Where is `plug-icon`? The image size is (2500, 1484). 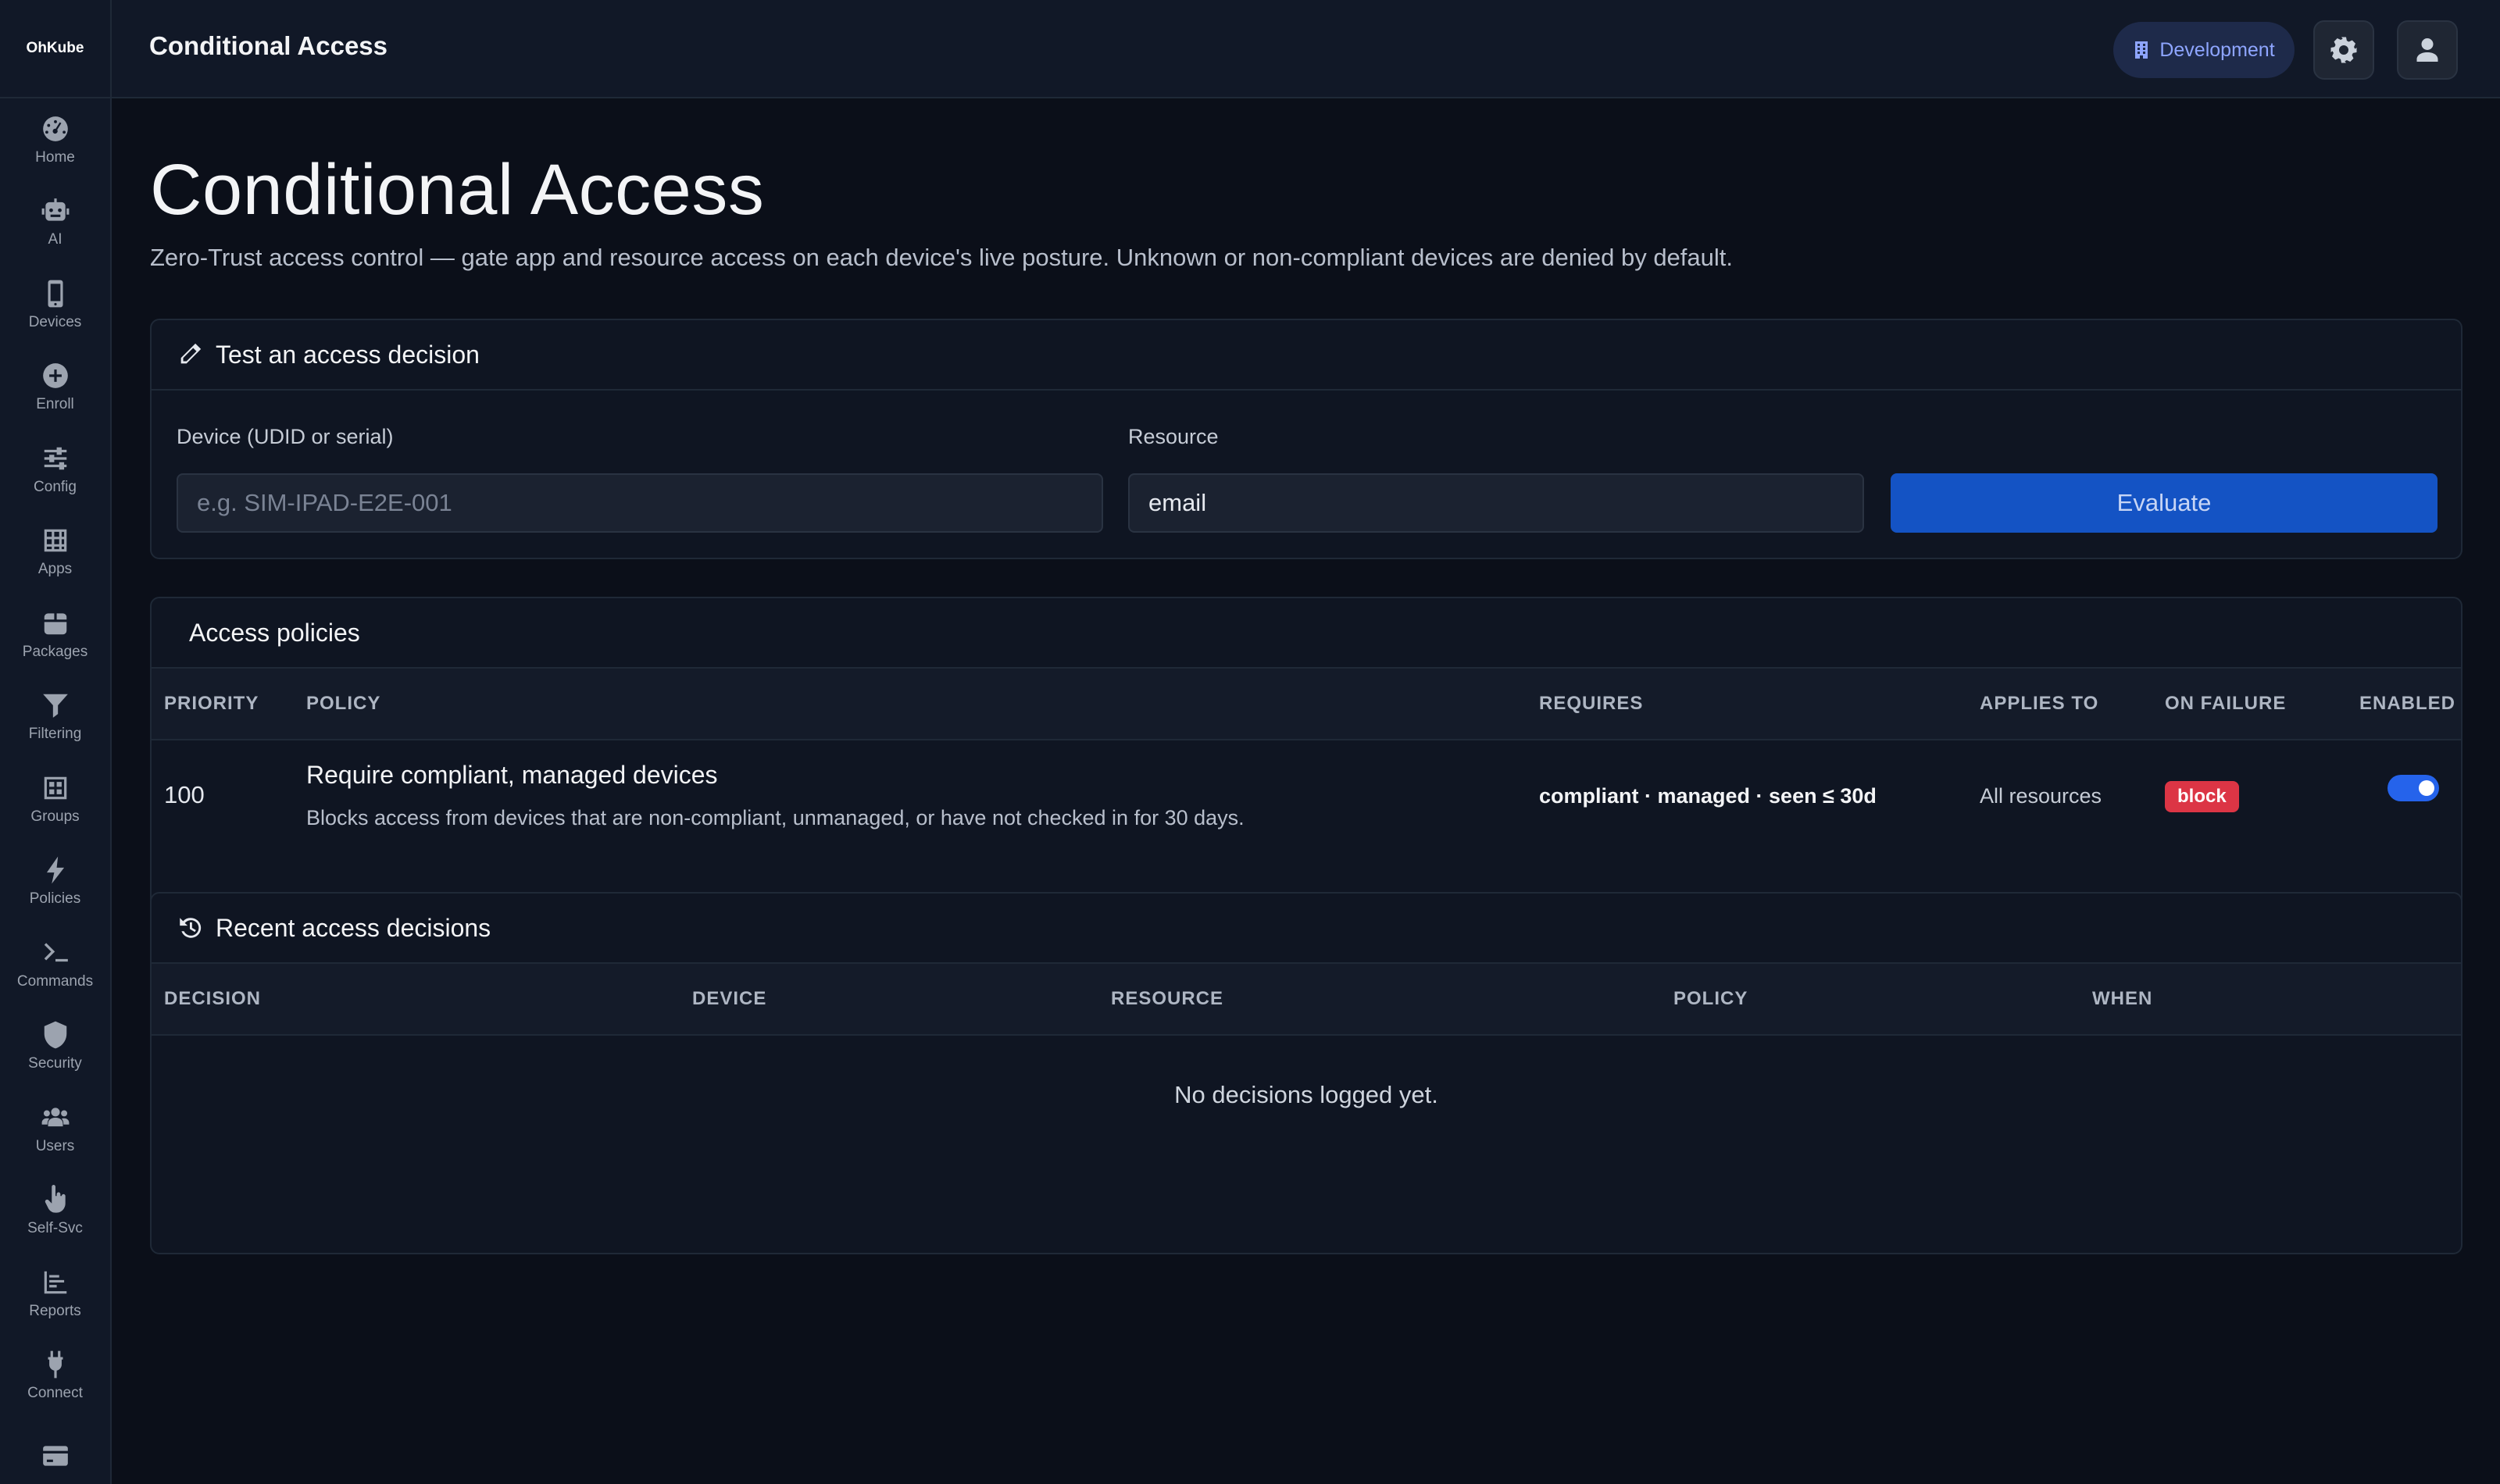
plug-icon is located at coordinates (56, 1364).